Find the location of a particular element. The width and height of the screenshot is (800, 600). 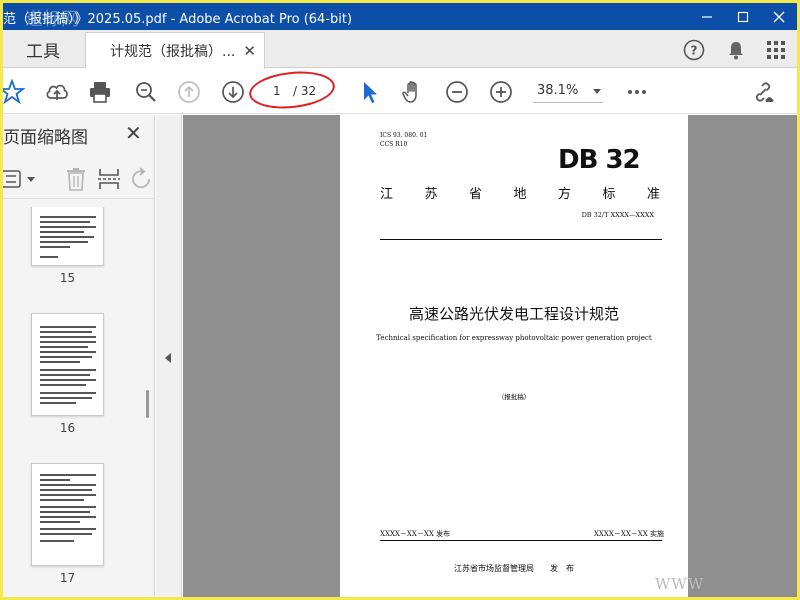

maximize-icon is located at coordinates (743, 16).